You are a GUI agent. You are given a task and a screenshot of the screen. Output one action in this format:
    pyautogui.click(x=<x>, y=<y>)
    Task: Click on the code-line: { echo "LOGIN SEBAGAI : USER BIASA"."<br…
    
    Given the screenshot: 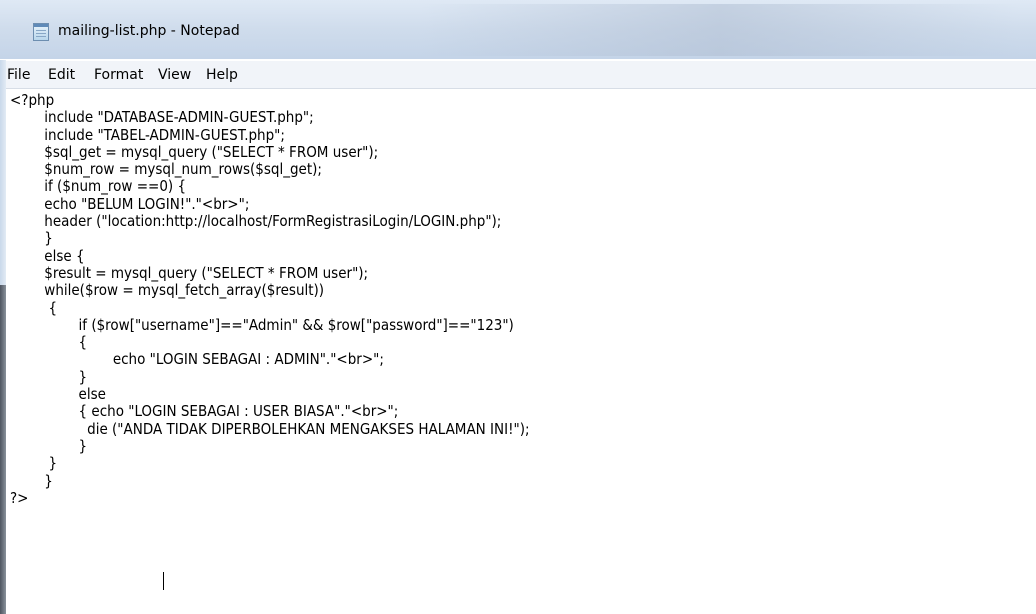 What is the action you would take?
    pyautogui.click(x=204, y=411)
    